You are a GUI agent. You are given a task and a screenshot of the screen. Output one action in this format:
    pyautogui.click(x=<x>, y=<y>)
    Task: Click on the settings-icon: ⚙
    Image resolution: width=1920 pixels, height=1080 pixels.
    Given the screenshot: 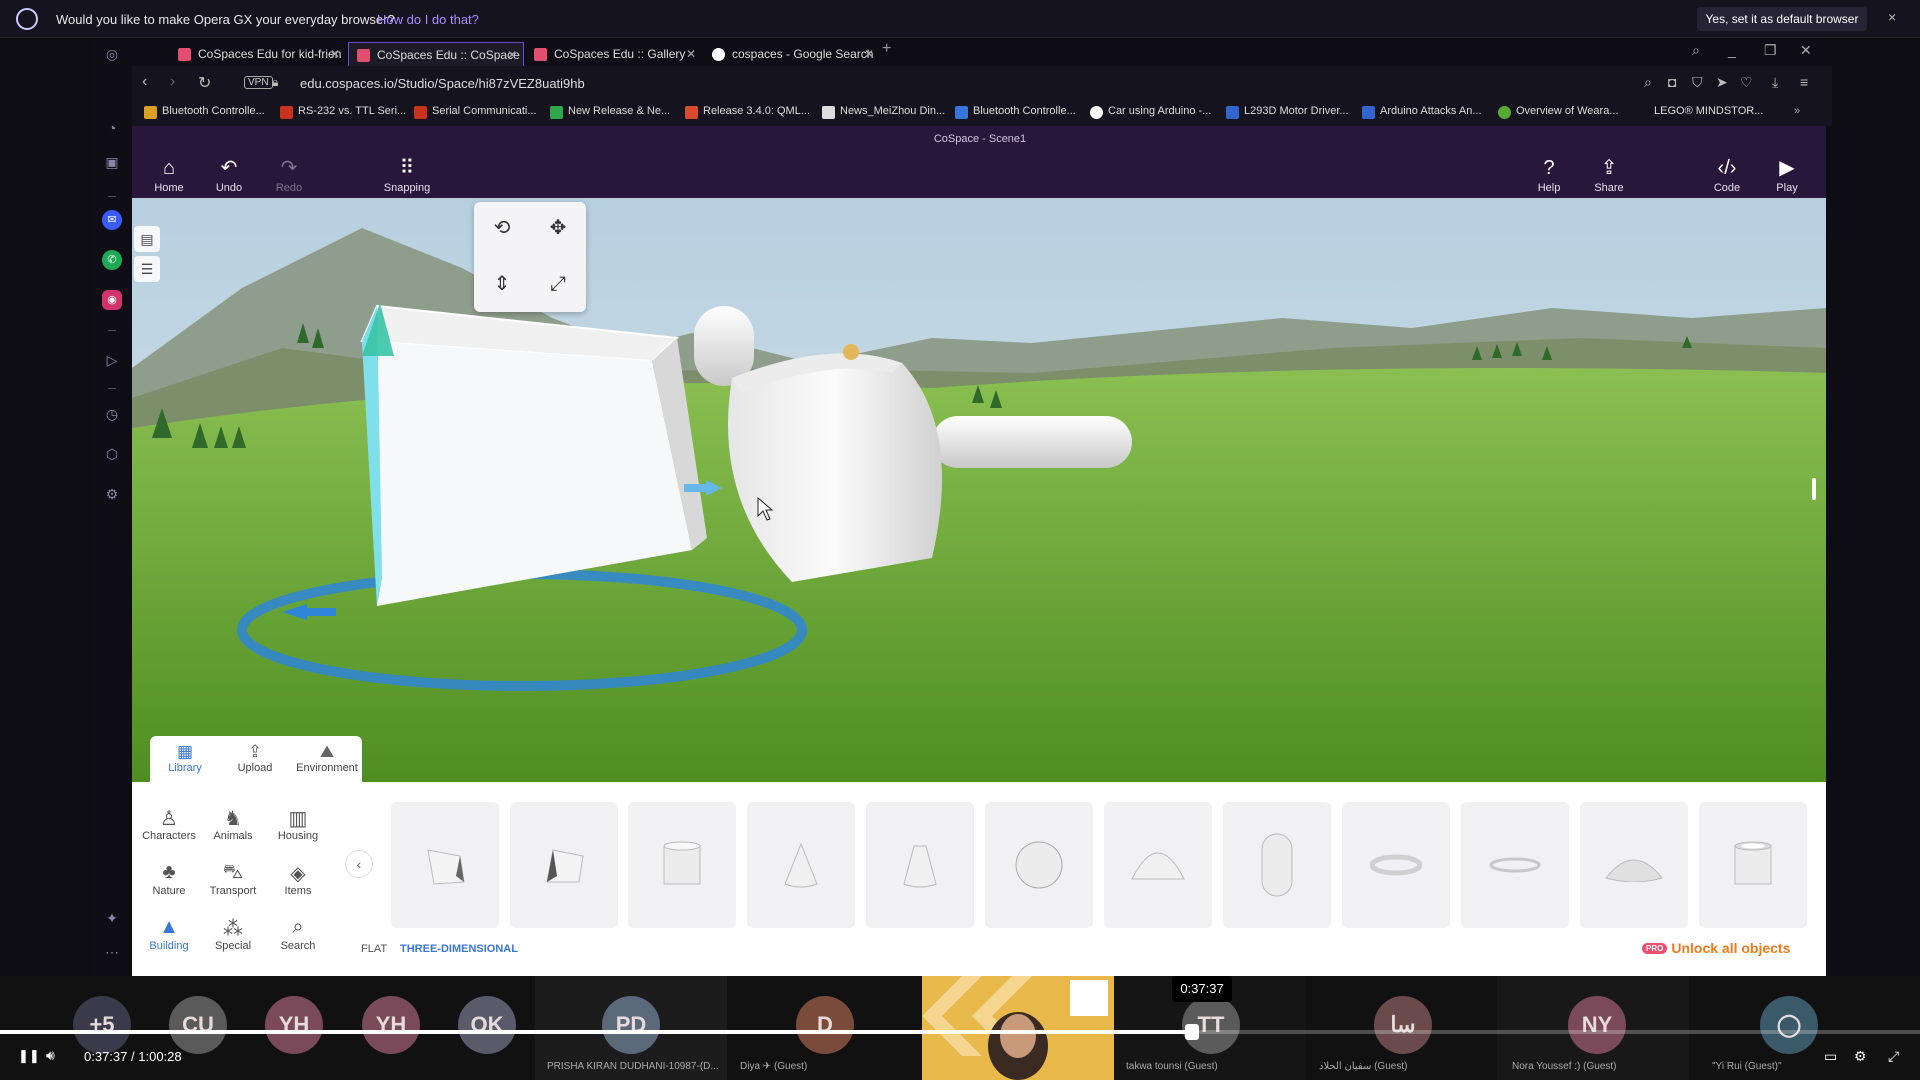 What is the action you would take?
    pyautogui.click(x=112, y=494)
    